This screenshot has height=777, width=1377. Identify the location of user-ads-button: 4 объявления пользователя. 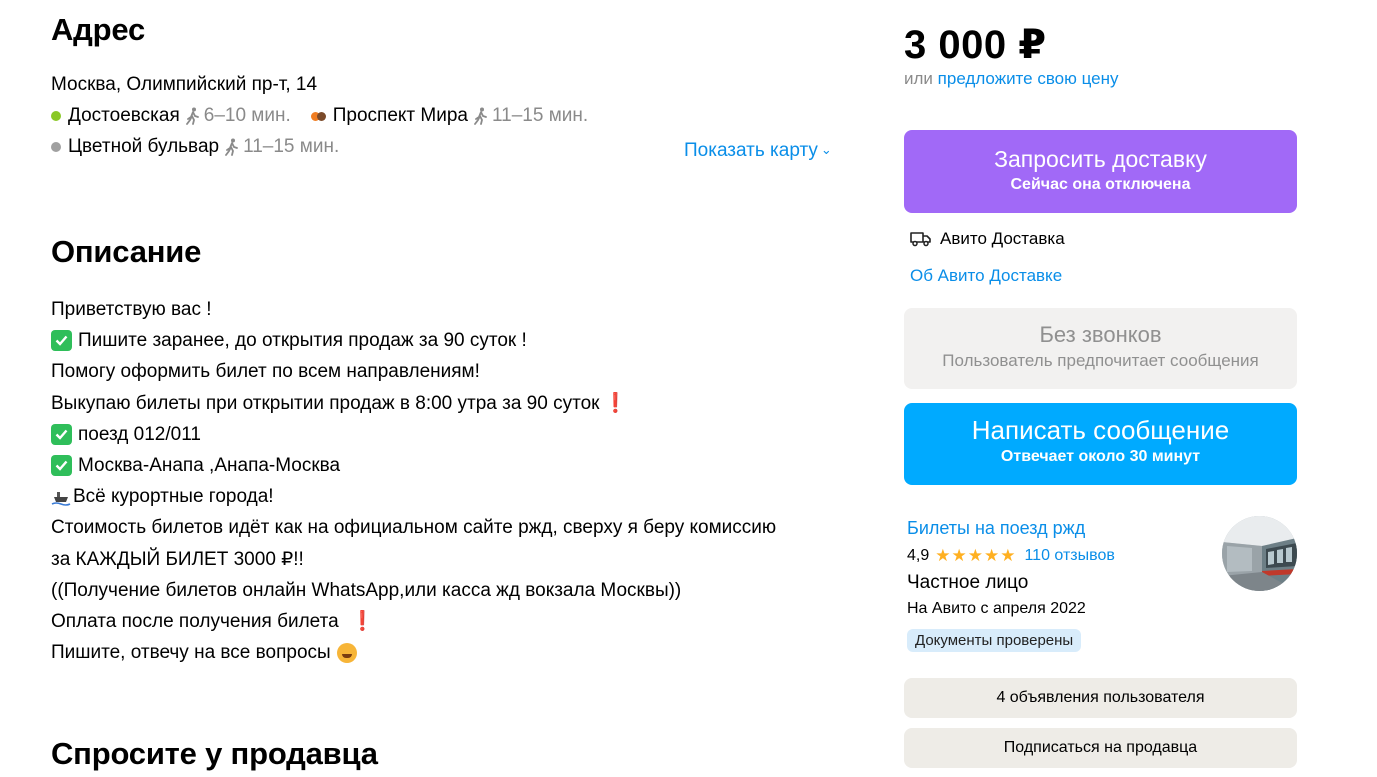
(1100, 698).